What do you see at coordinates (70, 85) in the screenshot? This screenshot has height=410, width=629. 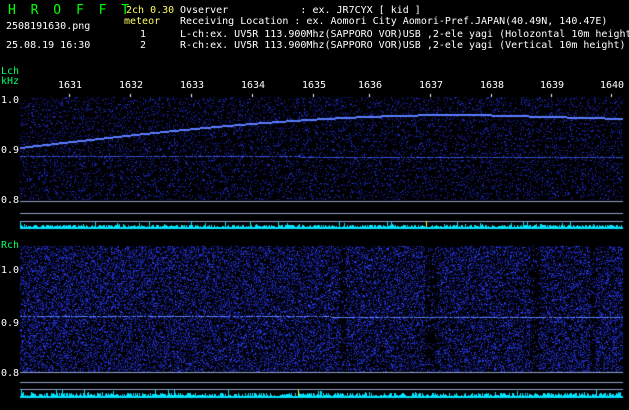 I see `time-tick-1631: 1631` at bounding box center [70, 85].